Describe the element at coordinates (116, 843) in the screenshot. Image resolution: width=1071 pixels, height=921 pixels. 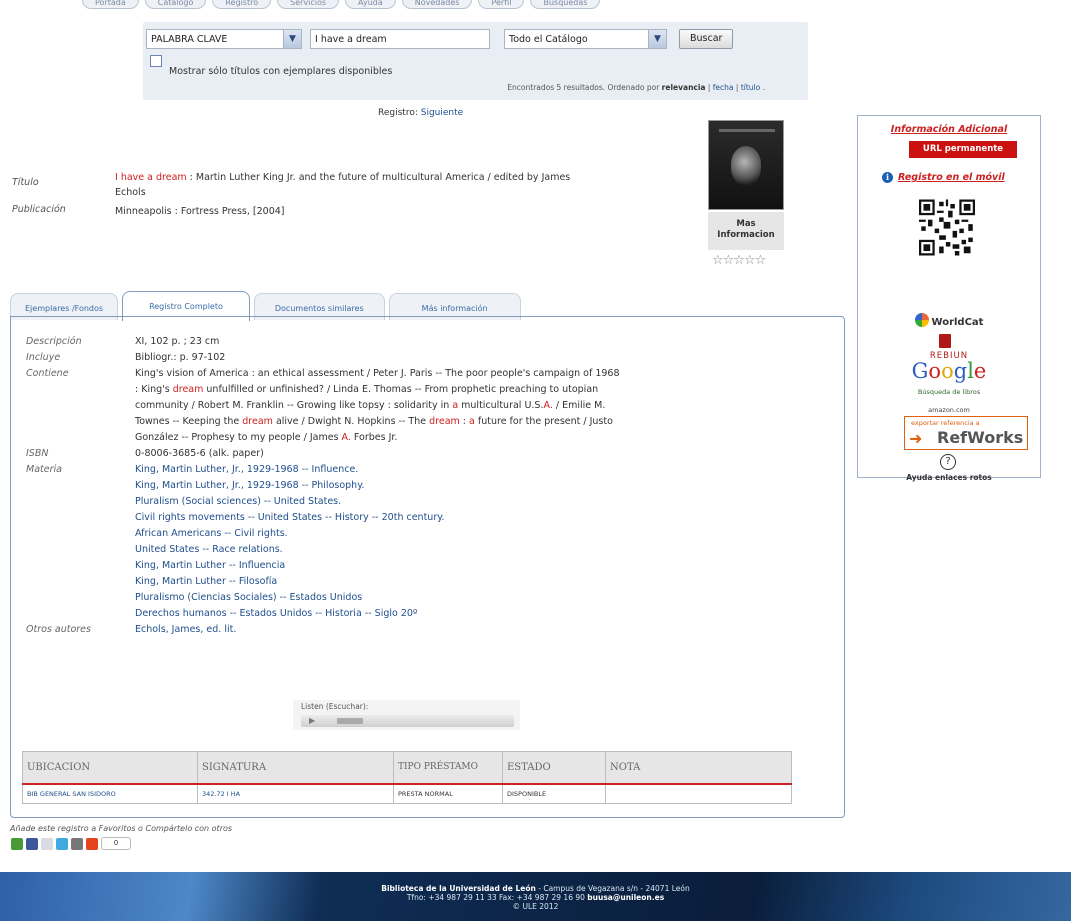
I see `share-counter: 0` at that location.